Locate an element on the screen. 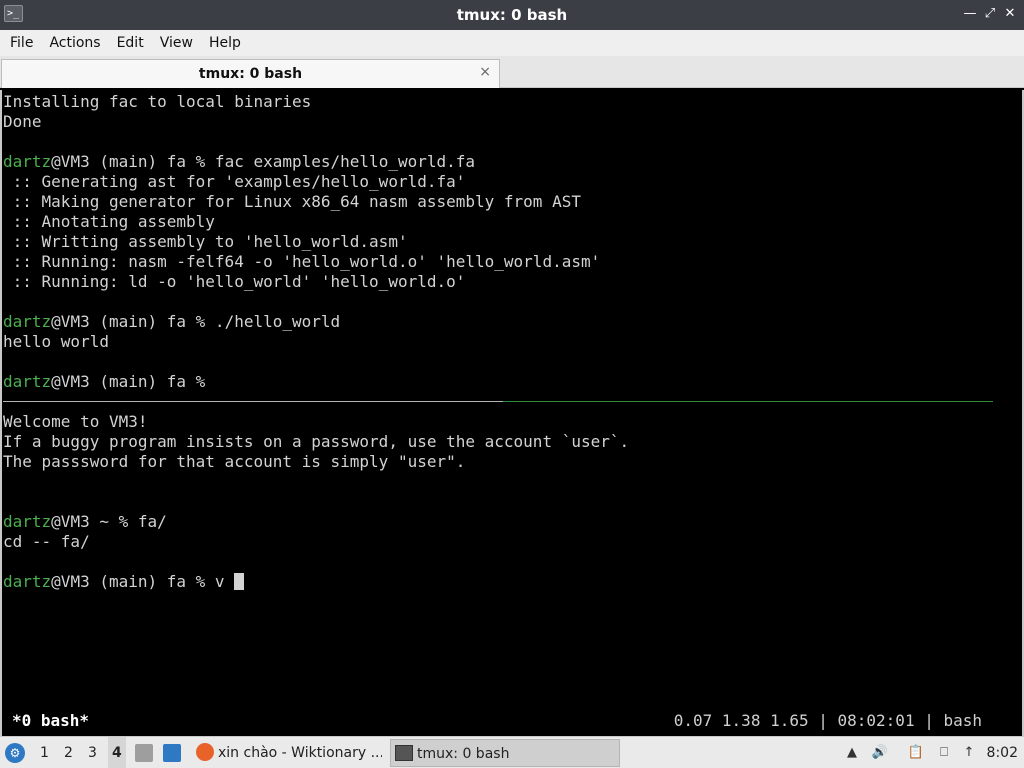  minimize-icon: — is located at coordinates (970, 14).